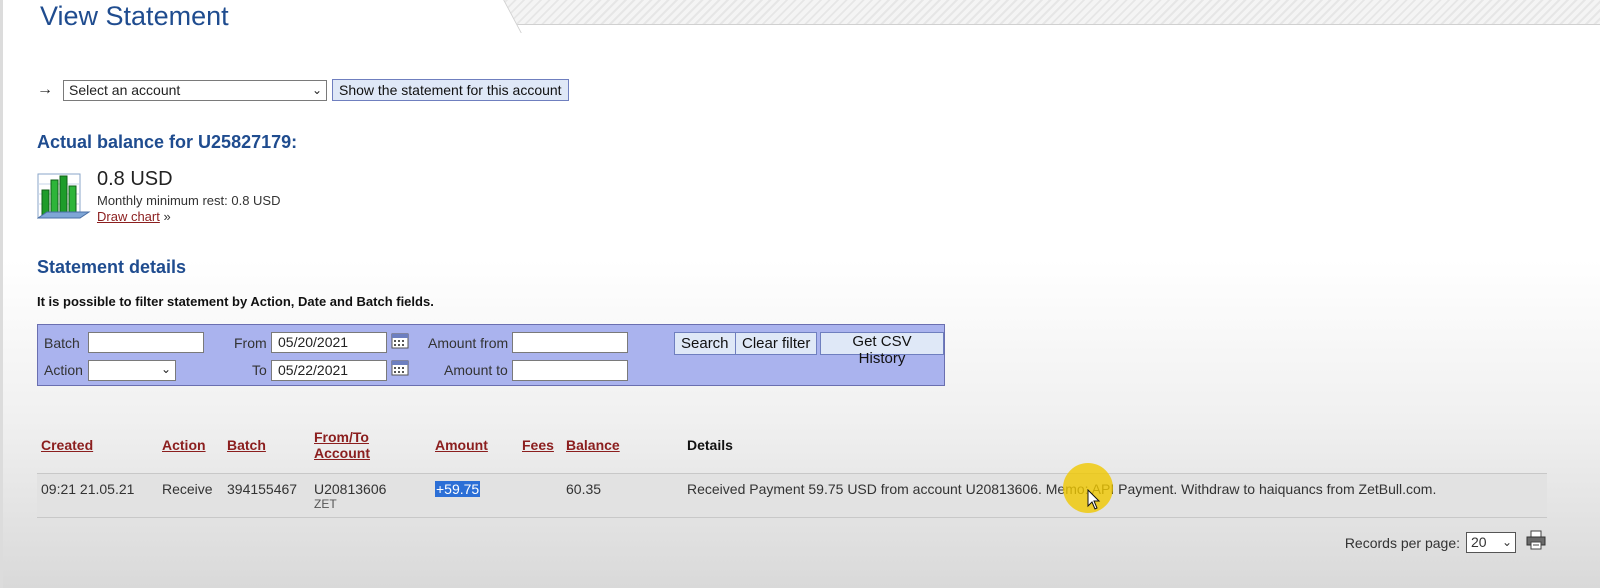  What do you see at coordinates (132, 370) in the screenshot?
I see `action-select: ⌄` at bounding box center [132, 370].